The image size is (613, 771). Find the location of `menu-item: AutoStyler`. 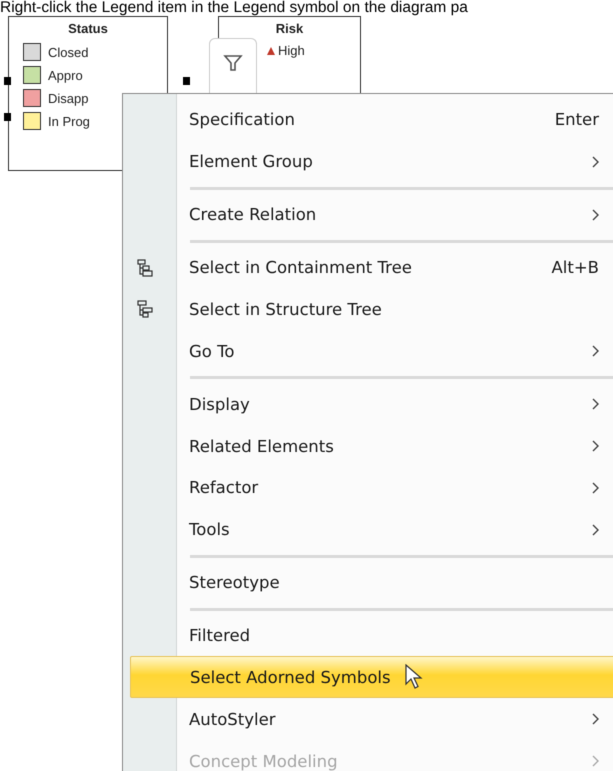

menu-item: AutoStyler is located at coordinates (368, 719).